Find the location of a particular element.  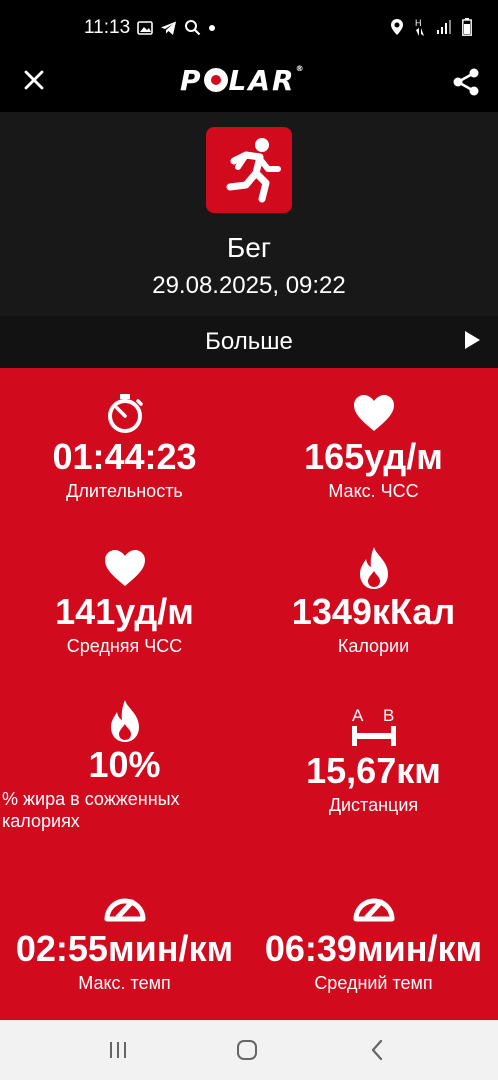

stopwatch-icon is located at coordinates (125, 413).